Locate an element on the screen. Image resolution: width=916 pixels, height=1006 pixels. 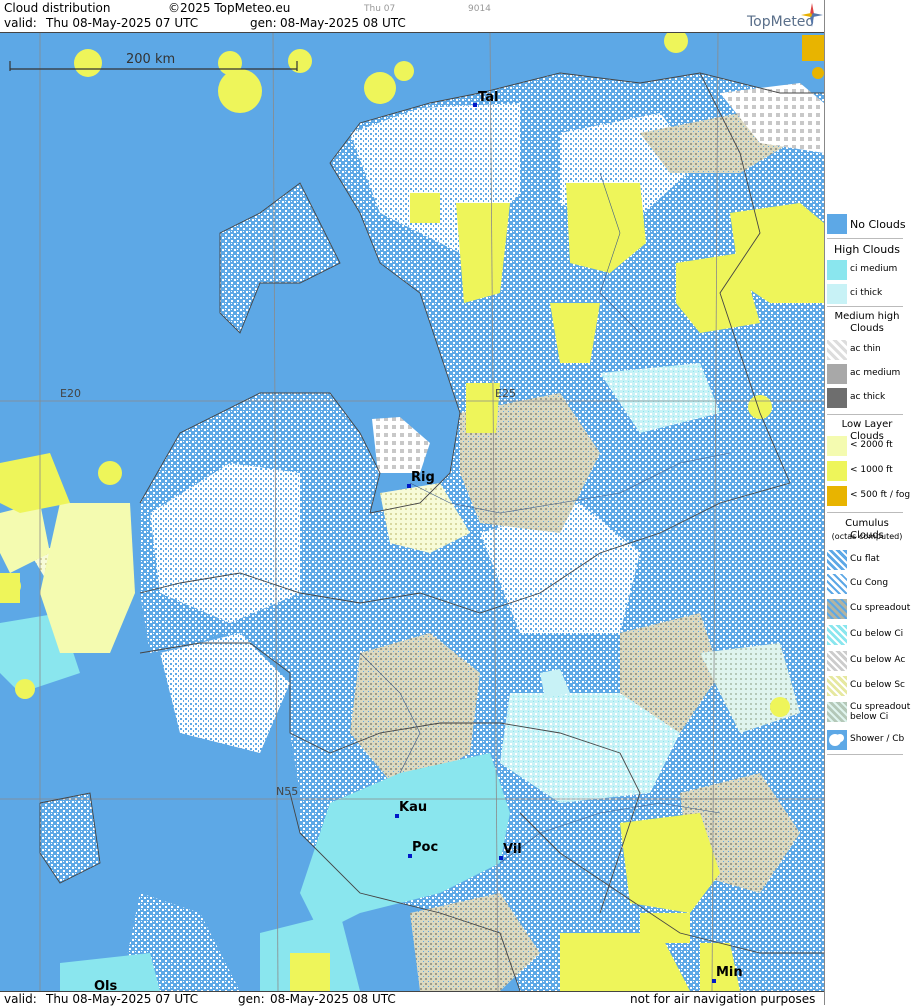
legend-cu-cong: Cu Cong is located at coordinates (871, 584).